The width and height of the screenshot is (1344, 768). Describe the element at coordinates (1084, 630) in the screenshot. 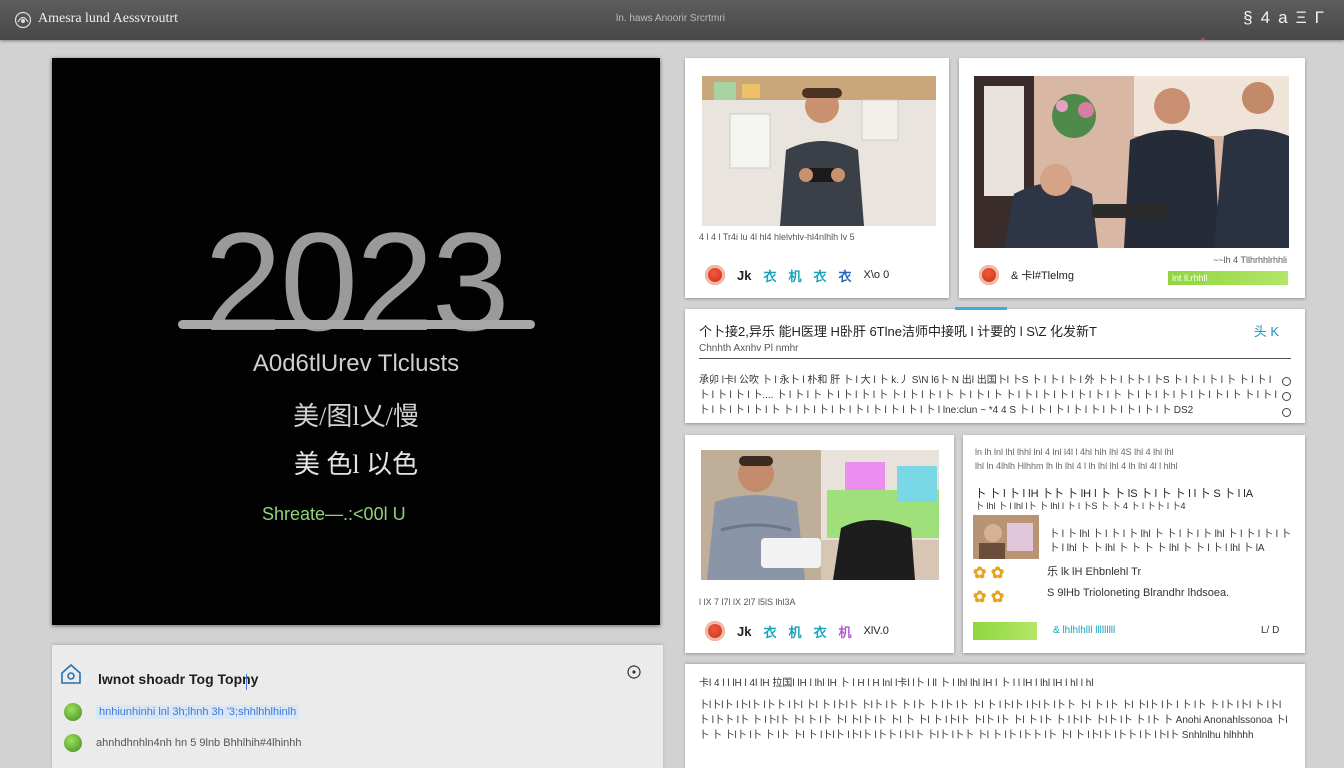

I see `news-footer-label: & lhlhlhlll lllllllll` at that location.